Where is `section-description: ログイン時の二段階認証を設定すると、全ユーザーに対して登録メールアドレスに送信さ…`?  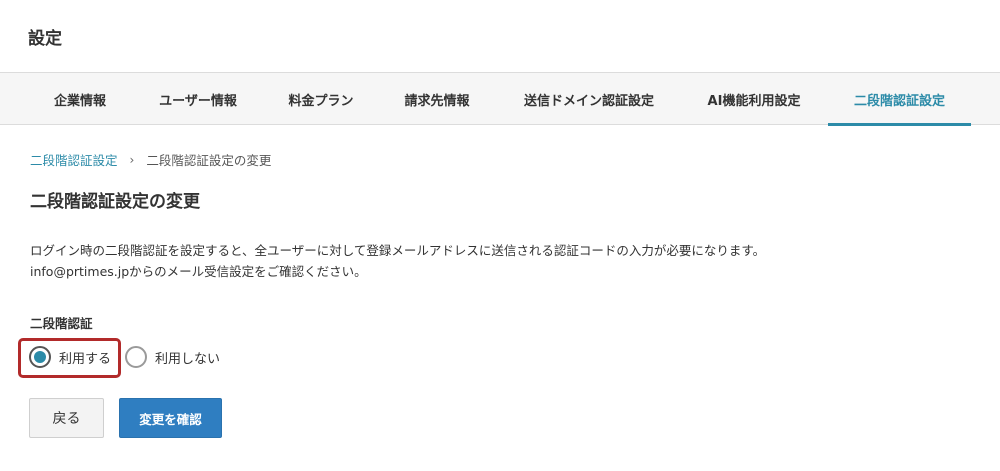
section-description: ログイン時の二段階認証を設定すると、全ユーザーに対して登録メールアドレスに送信さ… is located at coordinates (397, 261).